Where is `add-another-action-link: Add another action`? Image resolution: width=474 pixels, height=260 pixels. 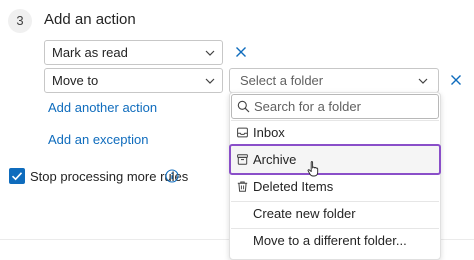 add-another-action-link: Add another action is located at coordinates (102, 107).